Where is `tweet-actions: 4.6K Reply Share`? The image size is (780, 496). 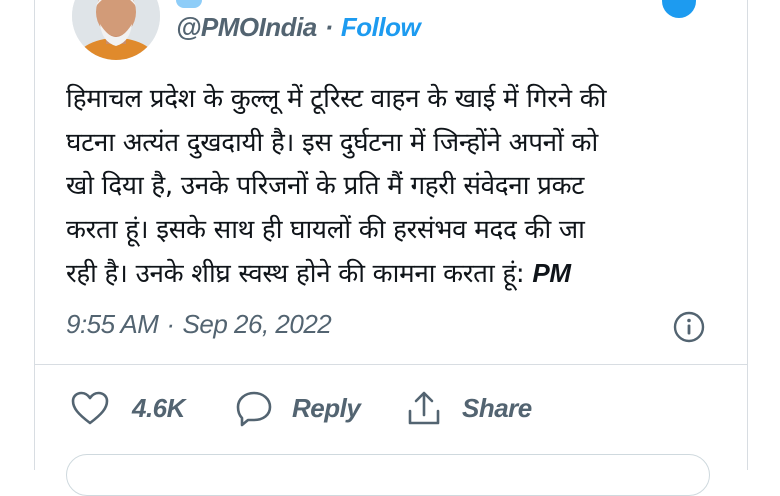 tweet-actions: 4.6K Reply Share is located at coordinates (350, 408).